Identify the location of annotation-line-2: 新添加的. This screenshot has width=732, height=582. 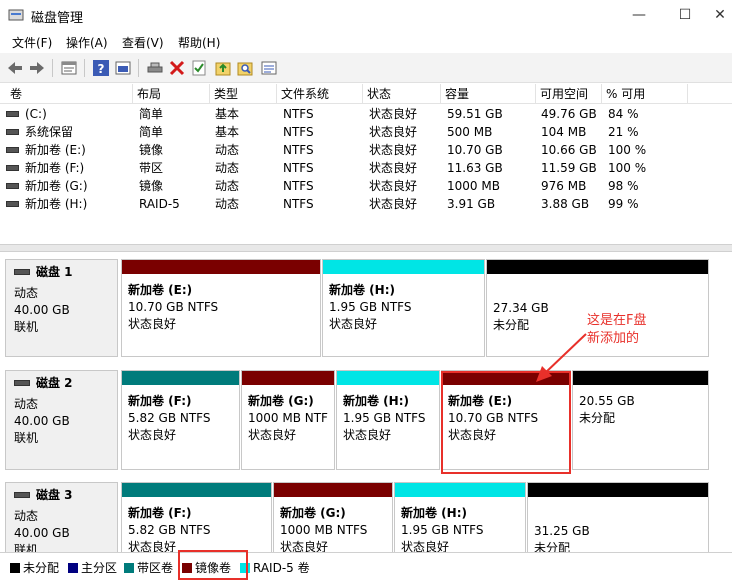
(613, 338).